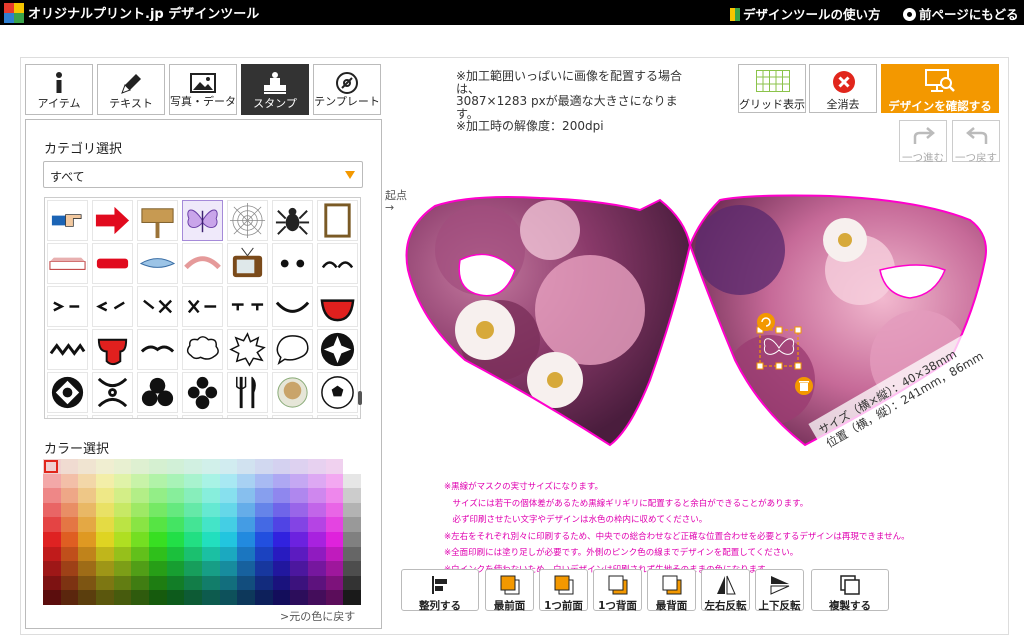  What do you see at coordinates (67, 306) in the screenshot?
I see `eyes-1-stamp` at bounding box center [67, 306].